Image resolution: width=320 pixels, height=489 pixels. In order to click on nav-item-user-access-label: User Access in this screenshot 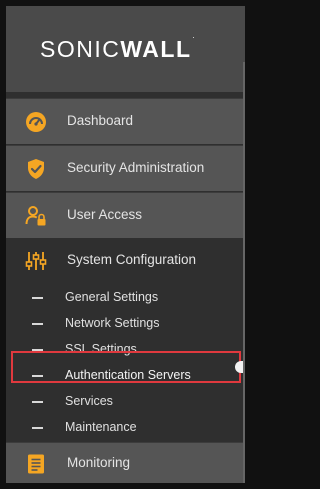, I will do `click(105, 214)`.